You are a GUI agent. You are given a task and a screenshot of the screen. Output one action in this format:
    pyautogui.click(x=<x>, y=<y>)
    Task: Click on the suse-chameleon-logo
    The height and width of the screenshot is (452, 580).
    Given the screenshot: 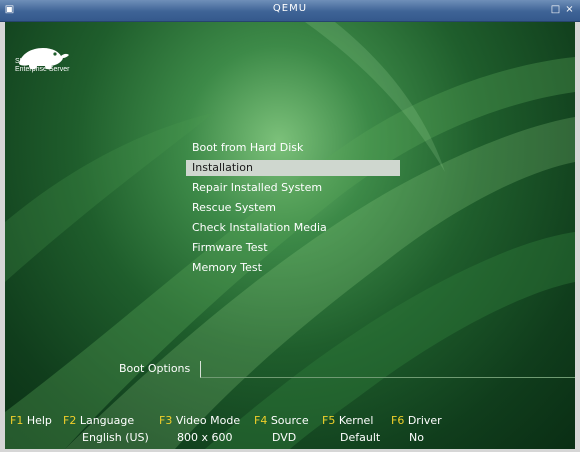 What is the action you would take?
    pyautogui.click(x=44, y=59)
    